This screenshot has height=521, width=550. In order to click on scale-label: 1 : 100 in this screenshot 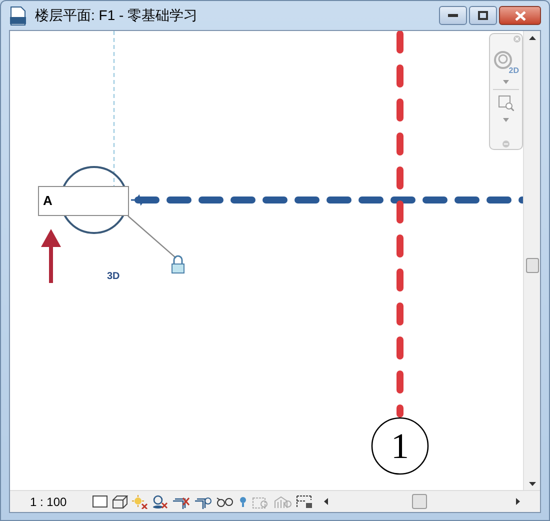, I will do `click(59, 501)`.